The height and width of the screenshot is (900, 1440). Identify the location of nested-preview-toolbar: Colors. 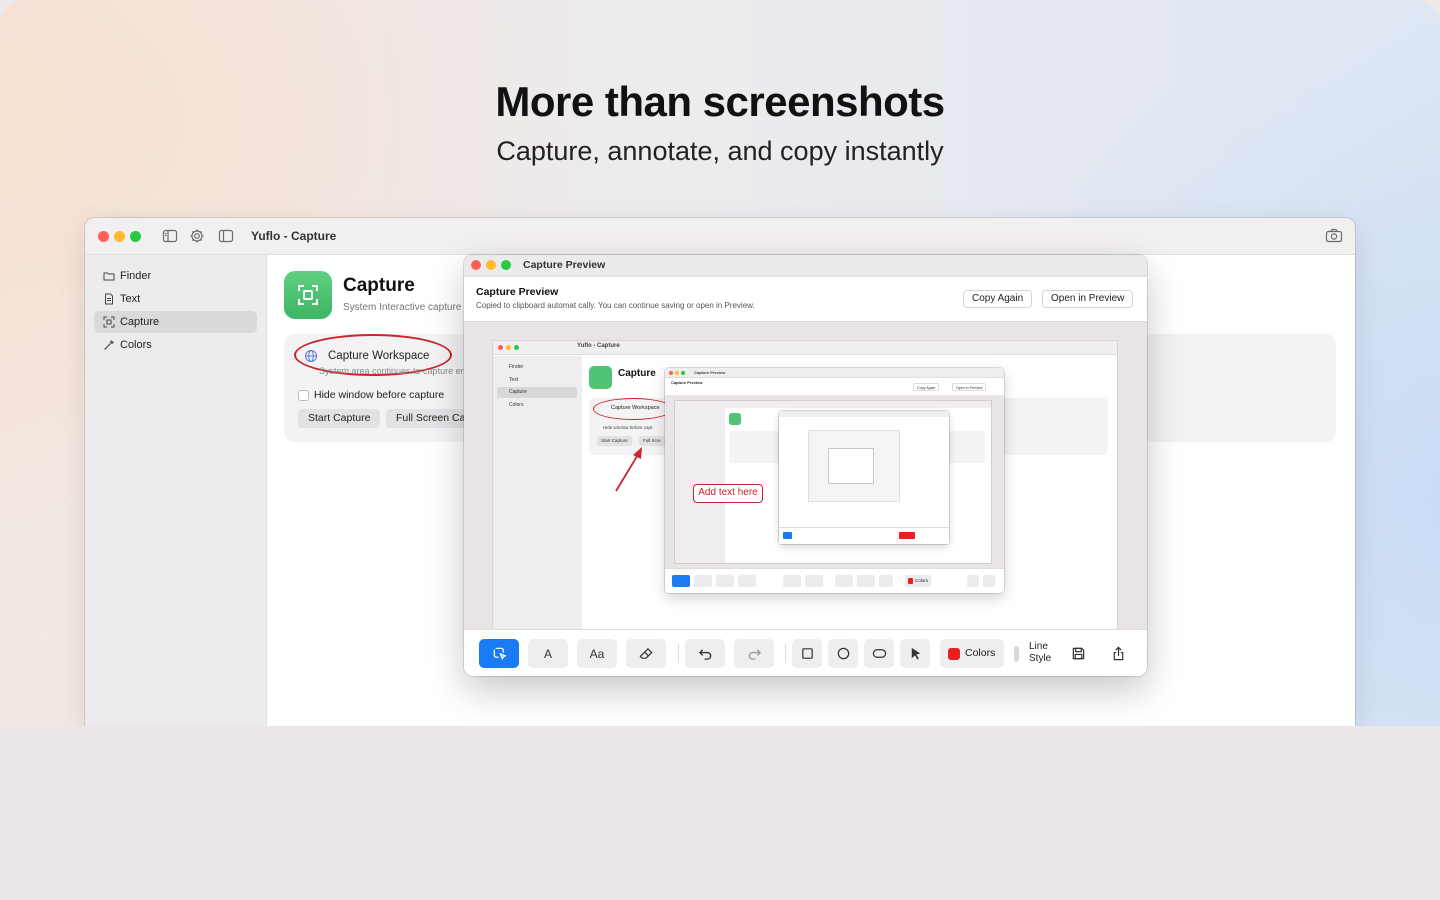
(834, 580).